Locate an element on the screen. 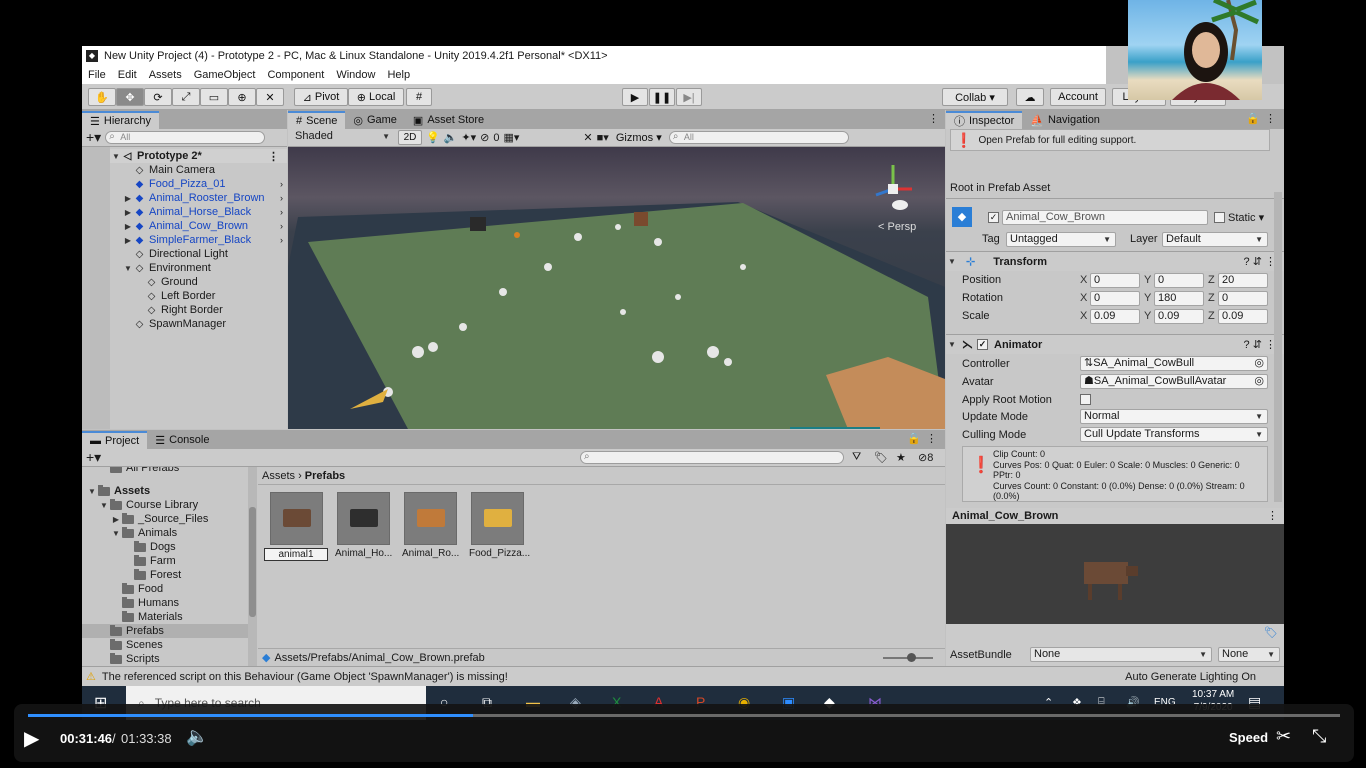  cow-preview-render is located at coordinates (1115, 574).